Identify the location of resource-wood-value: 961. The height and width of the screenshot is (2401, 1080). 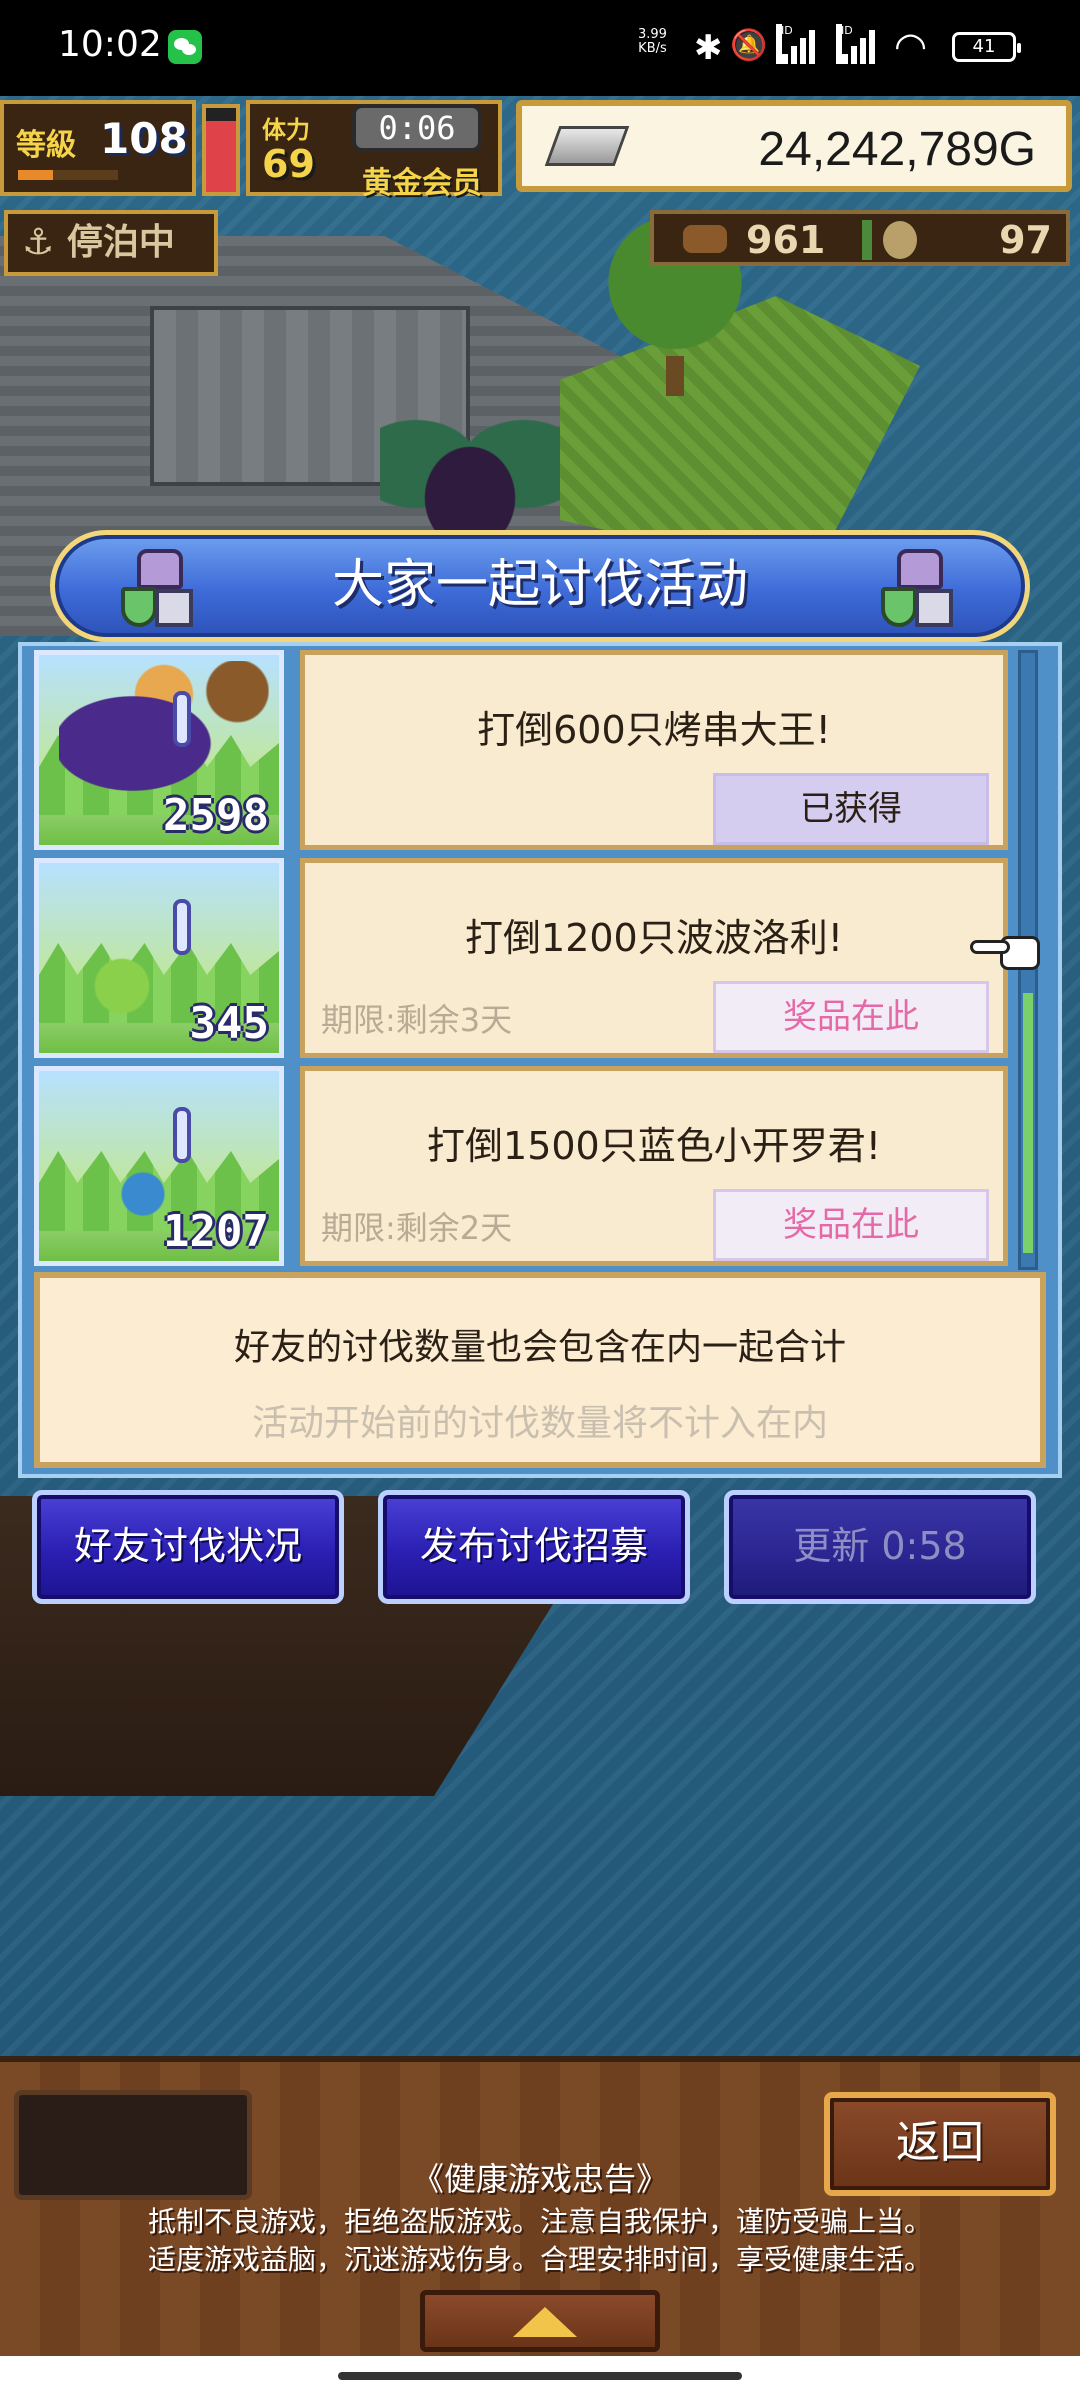
(786, 240).